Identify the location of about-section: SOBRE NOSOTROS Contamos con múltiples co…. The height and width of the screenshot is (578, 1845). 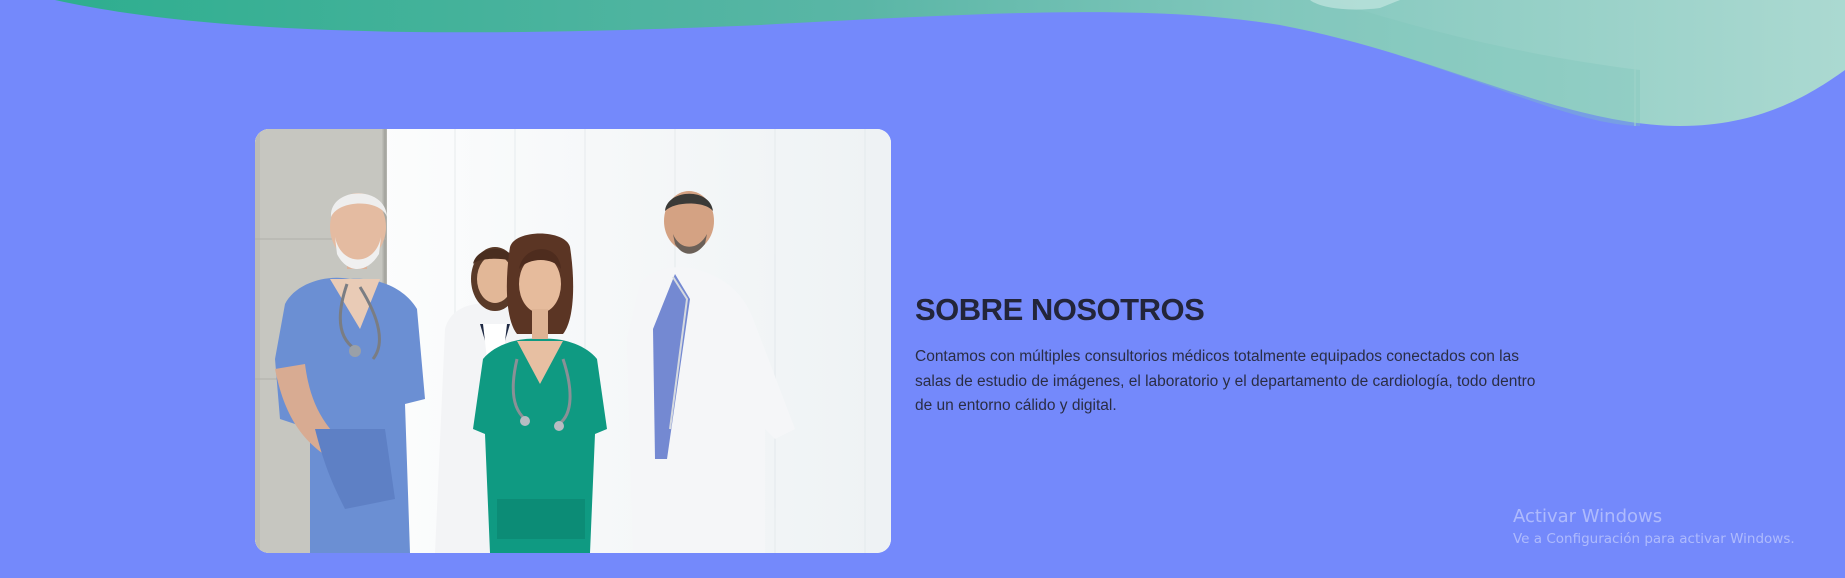
(1235, 355).